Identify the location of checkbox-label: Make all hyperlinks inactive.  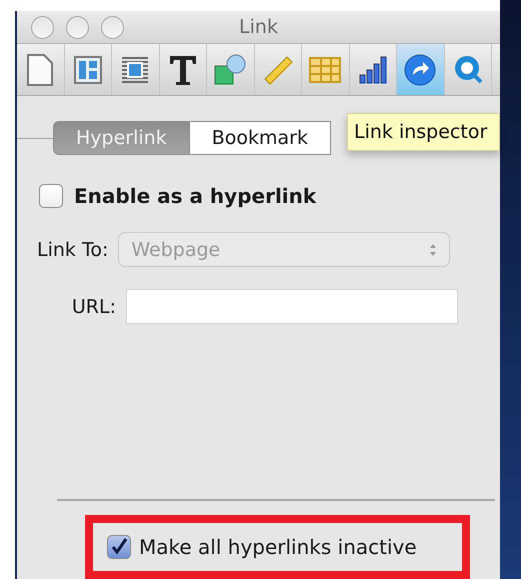
(278, 547).